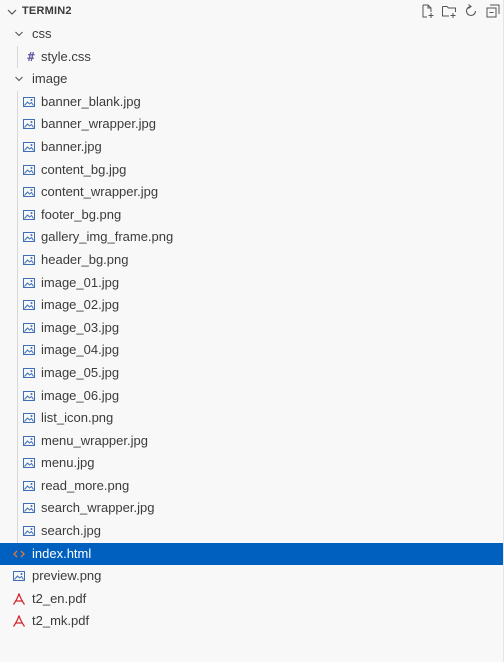 Image resolution: width=504 pixels, height=662 pixels. What do you see at coordinates (251, 57) in the screenshot?
I see `file-row: # style.css` at bounding box center [251, 57].